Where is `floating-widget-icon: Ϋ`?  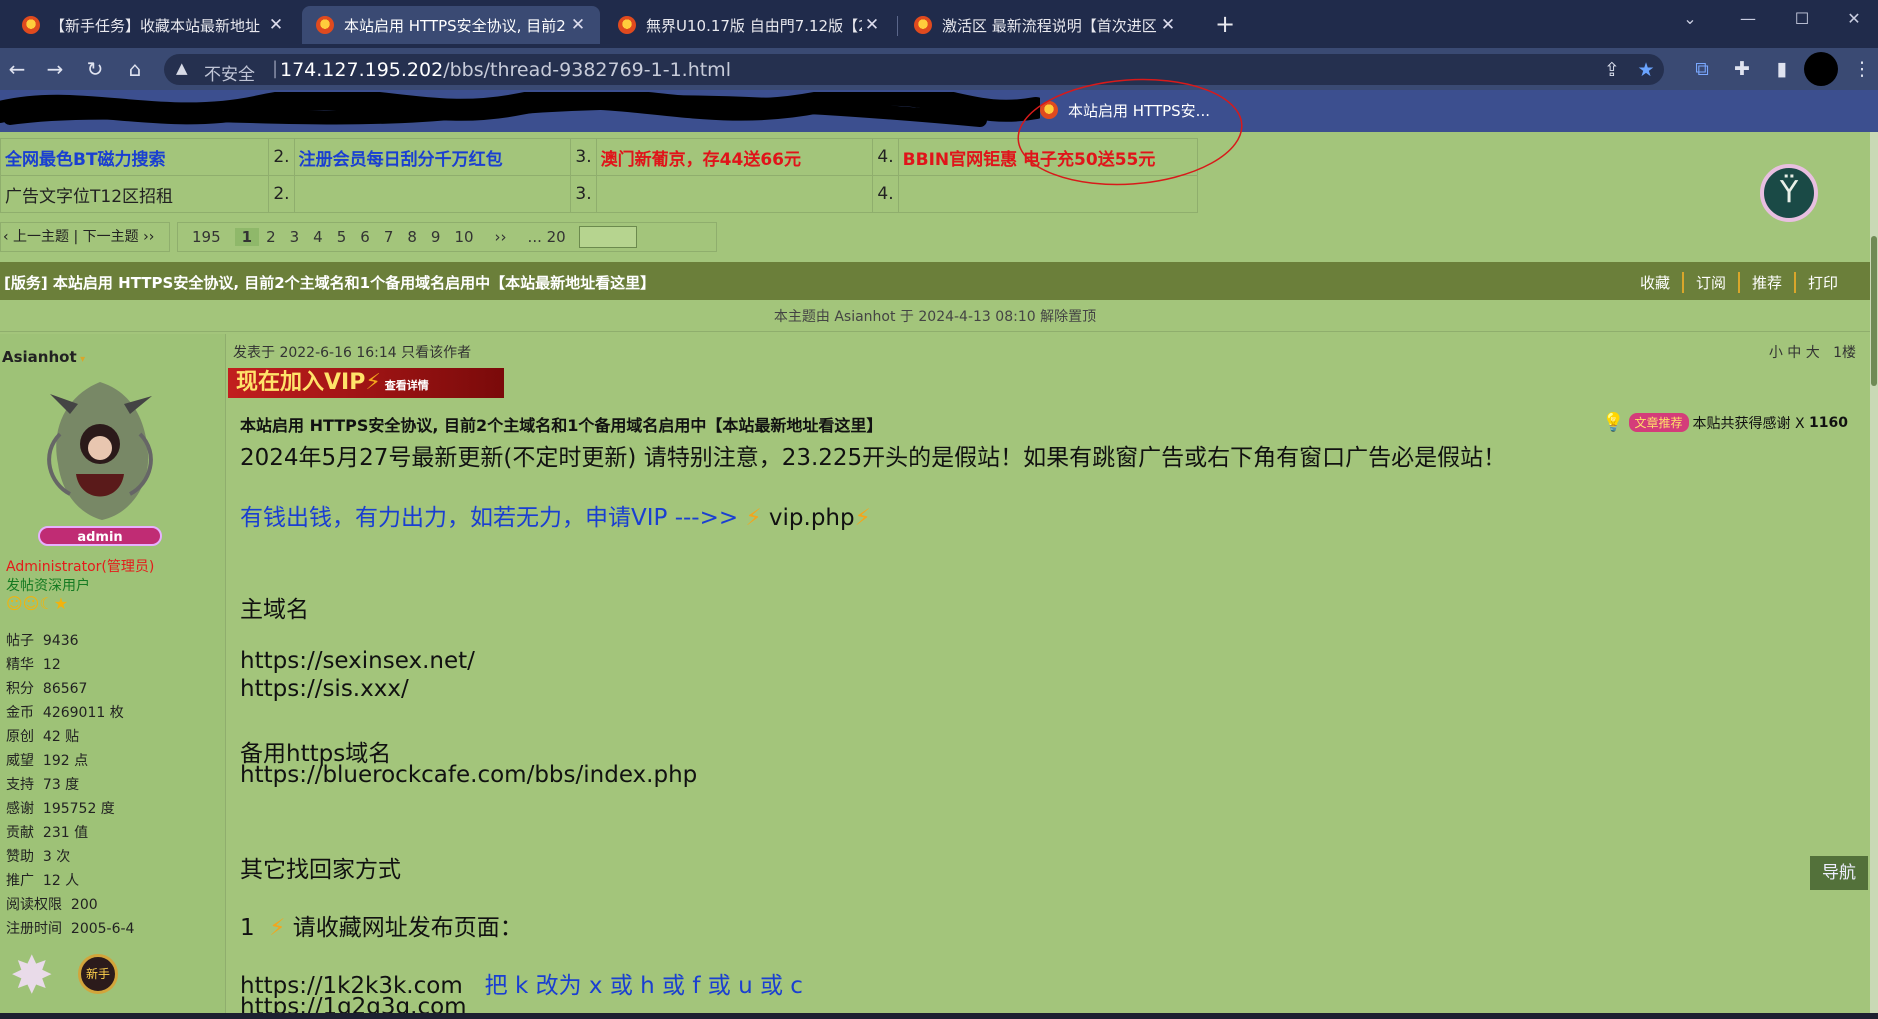 floating-widget-icon: Ϋ is located at coordinates (1789, 193).